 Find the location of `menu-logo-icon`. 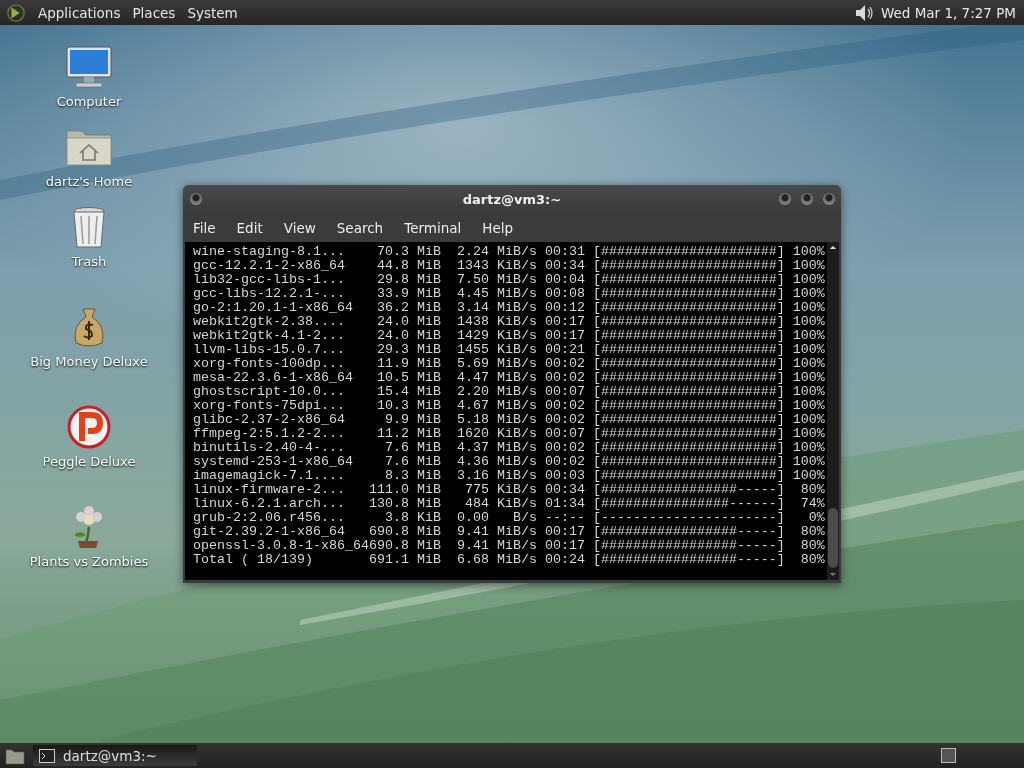

menu-logo-icon is located at coordinates (16, 12).